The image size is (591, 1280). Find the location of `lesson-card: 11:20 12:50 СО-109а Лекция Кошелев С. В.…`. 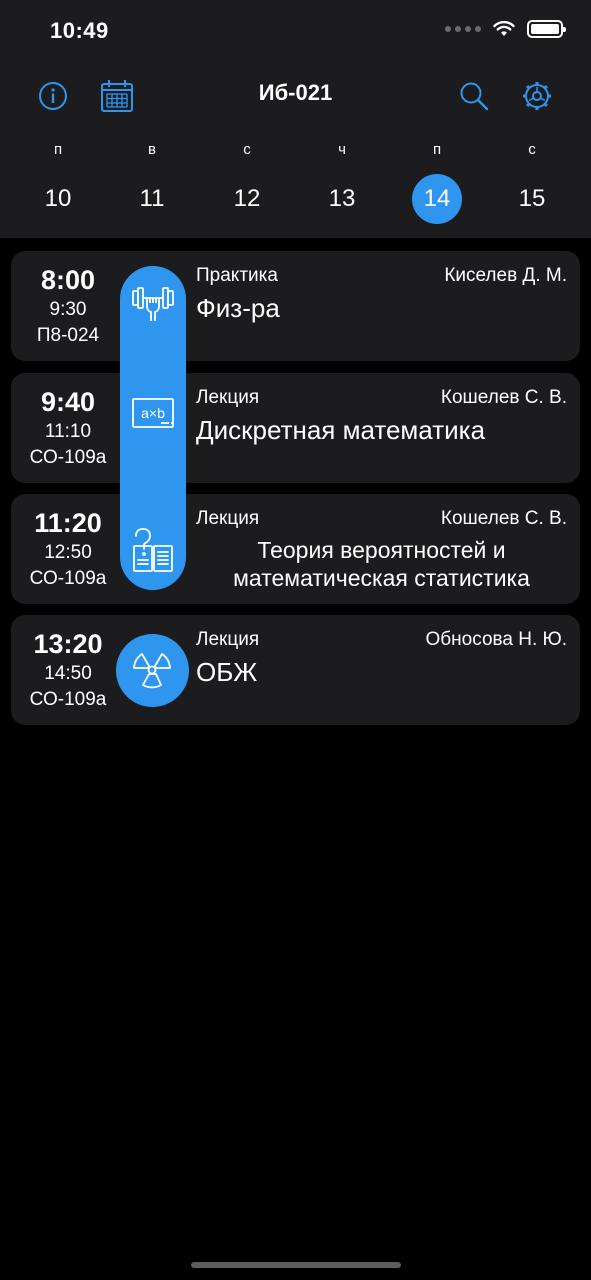

lesson-card: 11:20 12:50 СО-109а Лекция Кошелев С. В.… is located at coordinates (295, 549).